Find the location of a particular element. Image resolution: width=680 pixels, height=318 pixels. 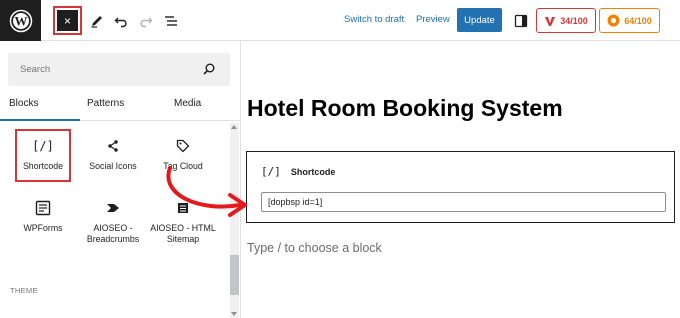

scroll-up-arrow-icon is located at coordinates (234, 127).